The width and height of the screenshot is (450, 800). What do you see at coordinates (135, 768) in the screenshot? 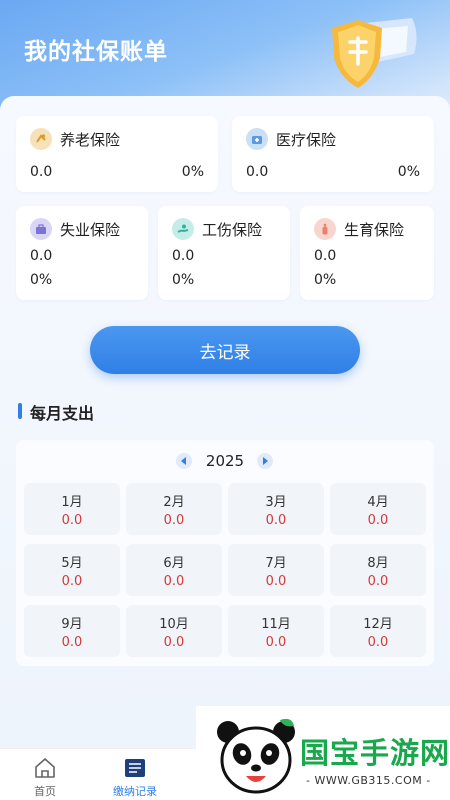
I see `list-icon` at bounding box center [135, 768].